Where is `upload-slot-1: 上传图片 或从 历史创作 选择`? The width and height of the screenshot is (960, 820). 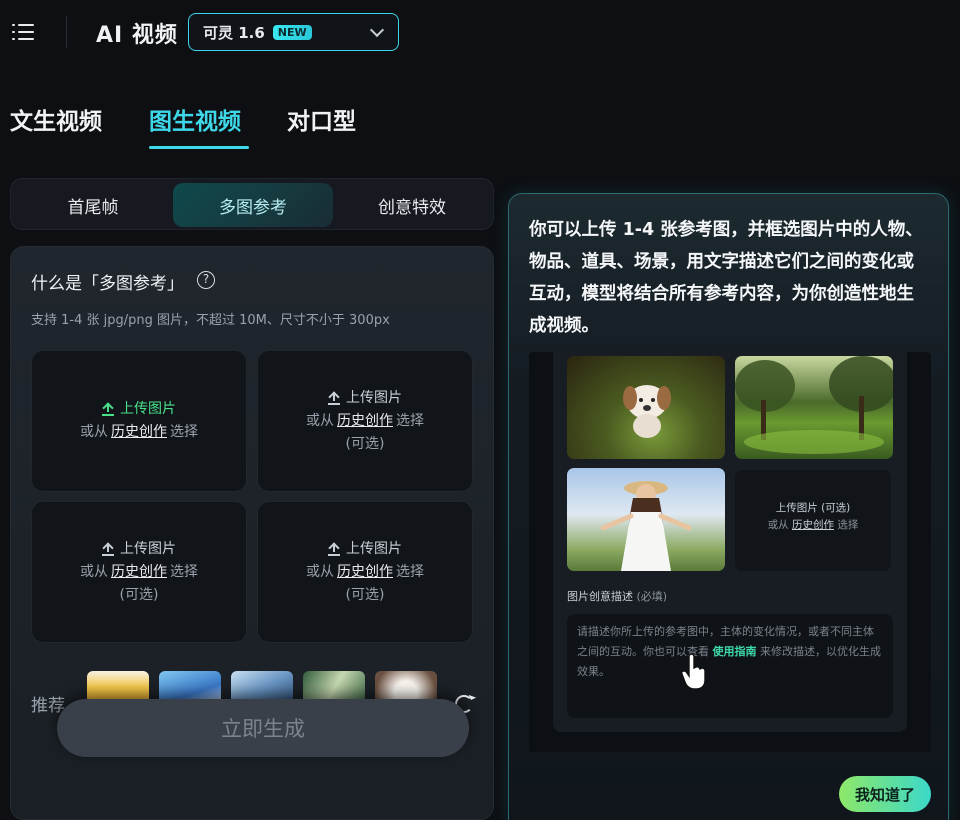
upload-slot-1: 上传图片 或从 历史创作 选择 is located at coordinates (139, 421).